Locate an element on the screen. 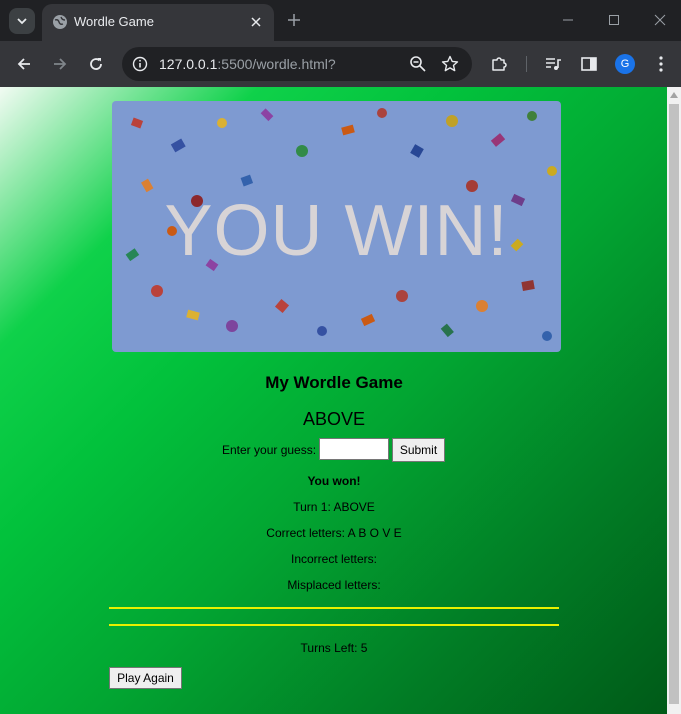 This screenshot has height=714, width=681. url-path: :5500/wordle.html? is located at coordinates (276, 64).